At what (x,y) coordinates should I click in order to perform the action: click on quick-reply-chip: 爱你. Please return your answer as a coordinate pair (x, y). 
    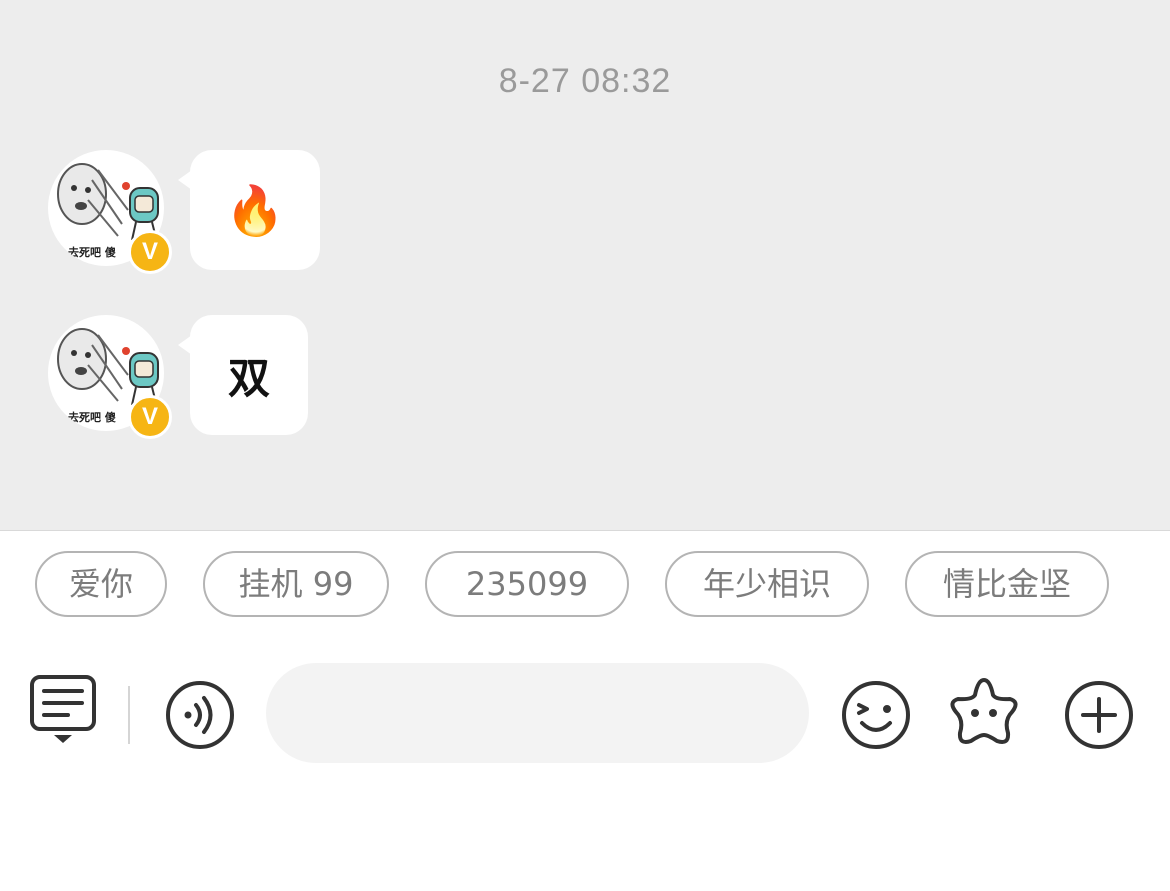
    Looking at the image, I should click on (101, 584).